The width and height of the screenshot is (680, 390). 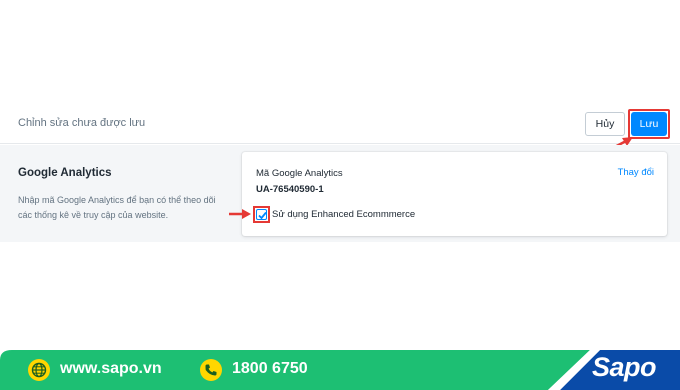 What do you see at coordinates (605, 124) in the screenshot?
I see `cancel-button: Hủy` at bounding box center [605, 124].